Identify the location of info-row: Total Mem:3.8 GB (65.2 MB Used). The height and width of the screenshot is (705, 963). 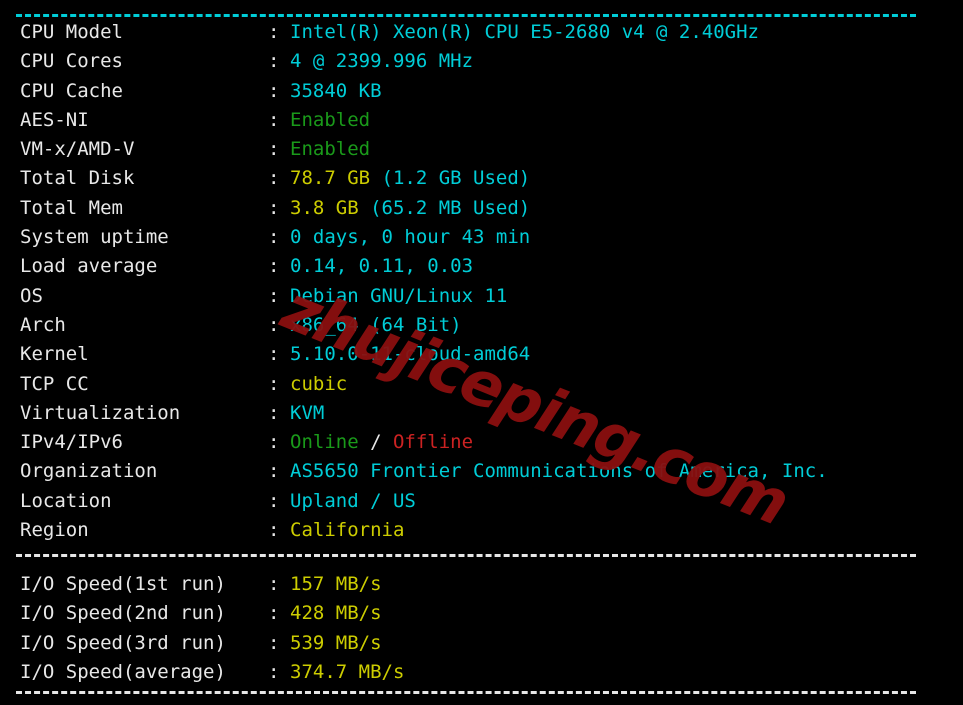
(424, 208).